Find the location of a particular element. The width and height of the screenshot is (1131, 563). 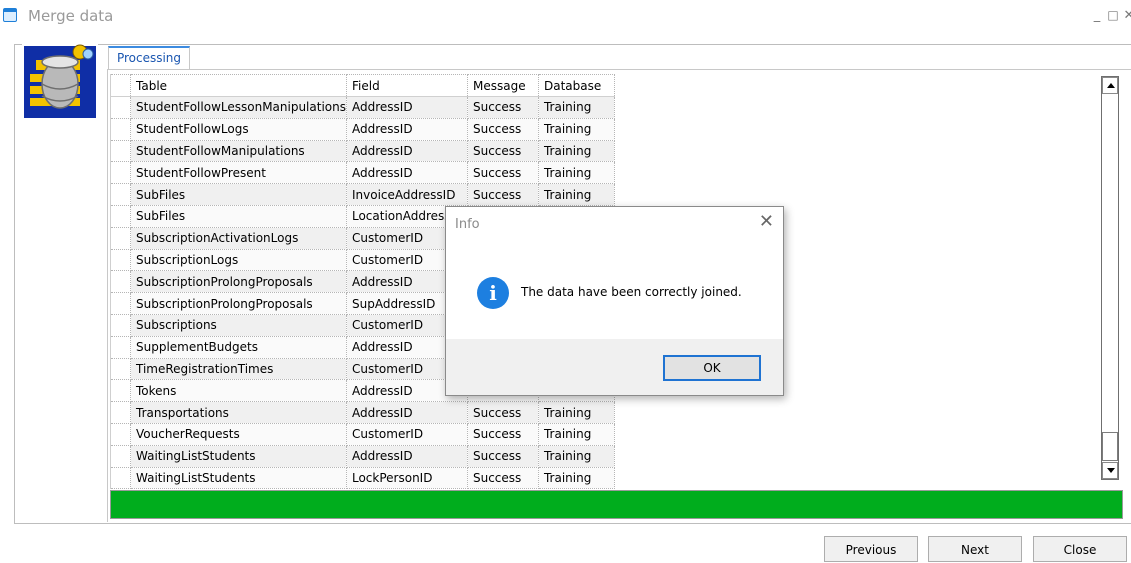

window-close-button: ✕ is located at coordinates (1126, 15).